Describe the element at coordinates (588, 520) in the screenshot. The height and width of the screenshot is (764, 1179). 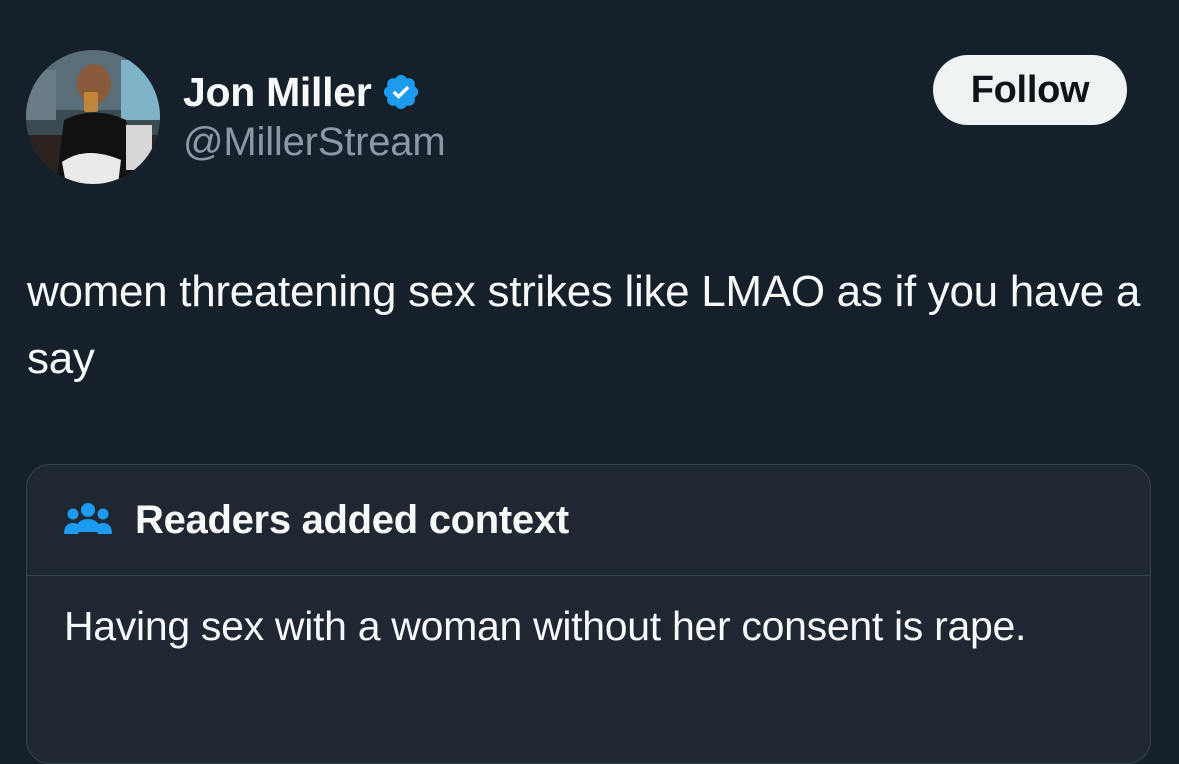
I see `community-note-header: Readers added context` at that location.